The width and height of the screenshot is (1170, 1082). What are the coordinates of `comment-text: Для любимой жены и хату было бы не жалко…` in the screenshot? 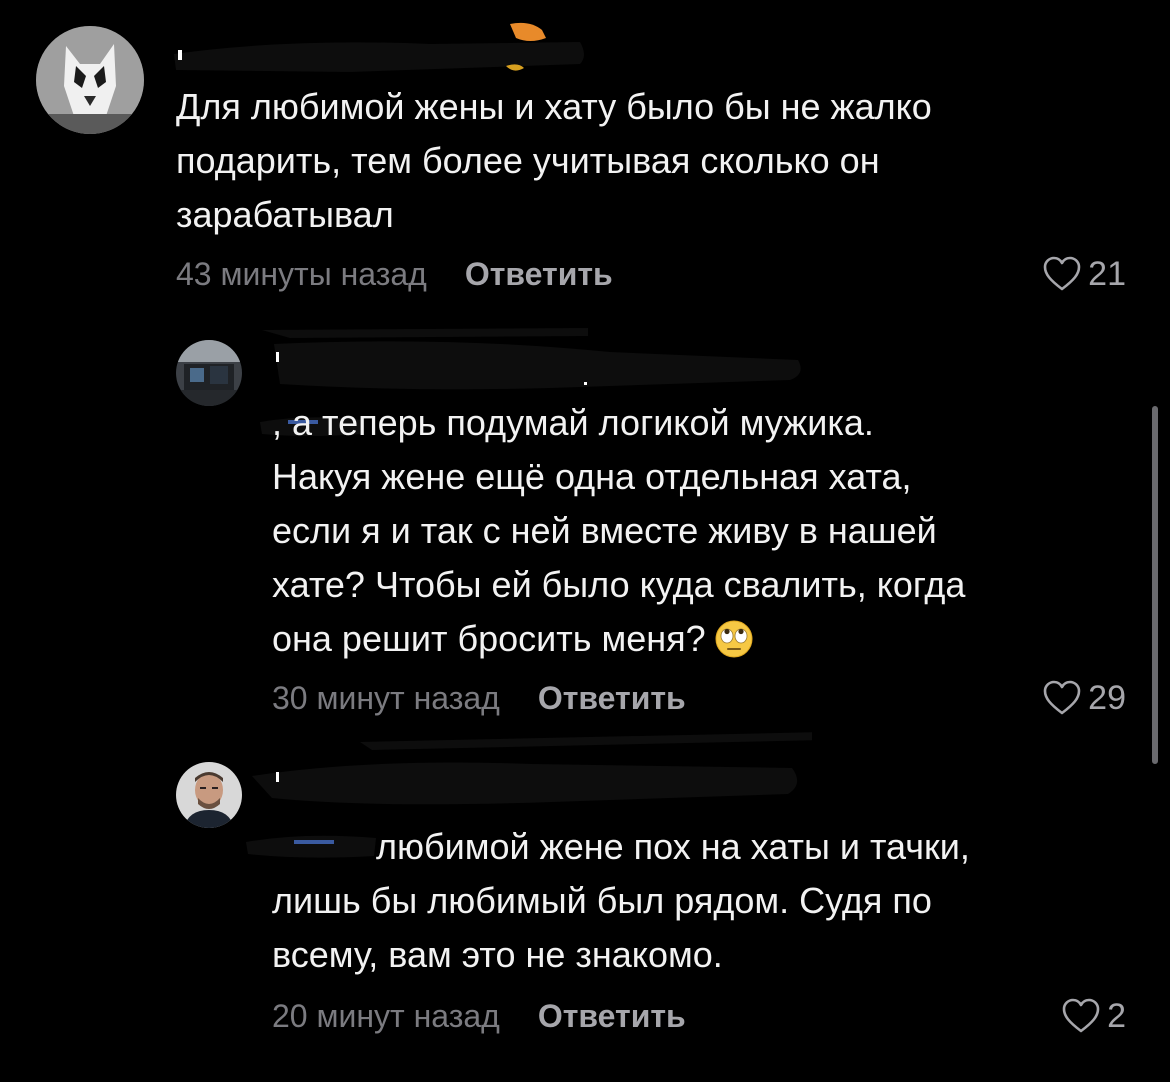 It's located at (554, 160).